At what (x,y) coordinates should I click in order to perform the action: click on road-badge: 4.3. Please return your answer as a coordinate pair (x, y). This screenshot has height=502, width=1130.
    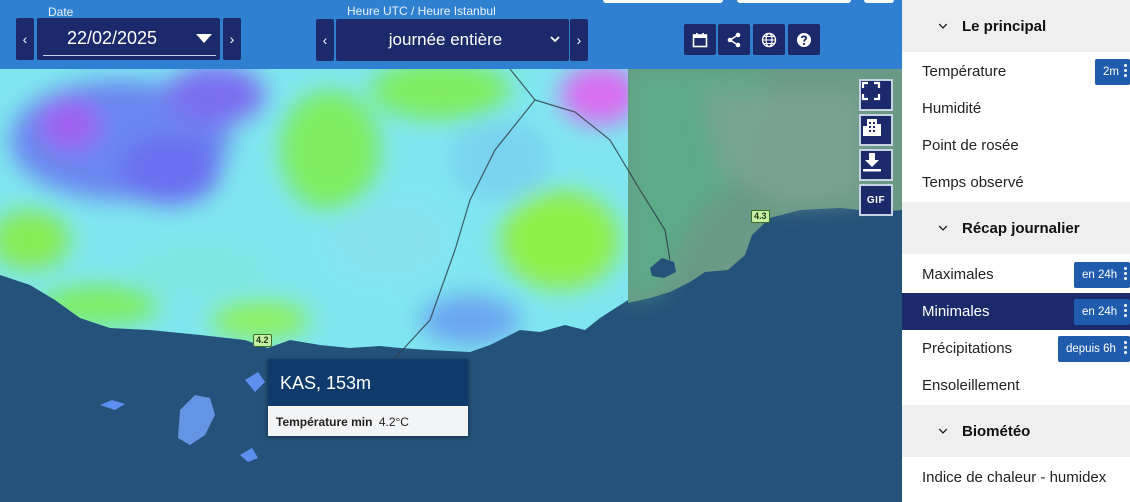
    Looking at the image, I should click on (760, 216).